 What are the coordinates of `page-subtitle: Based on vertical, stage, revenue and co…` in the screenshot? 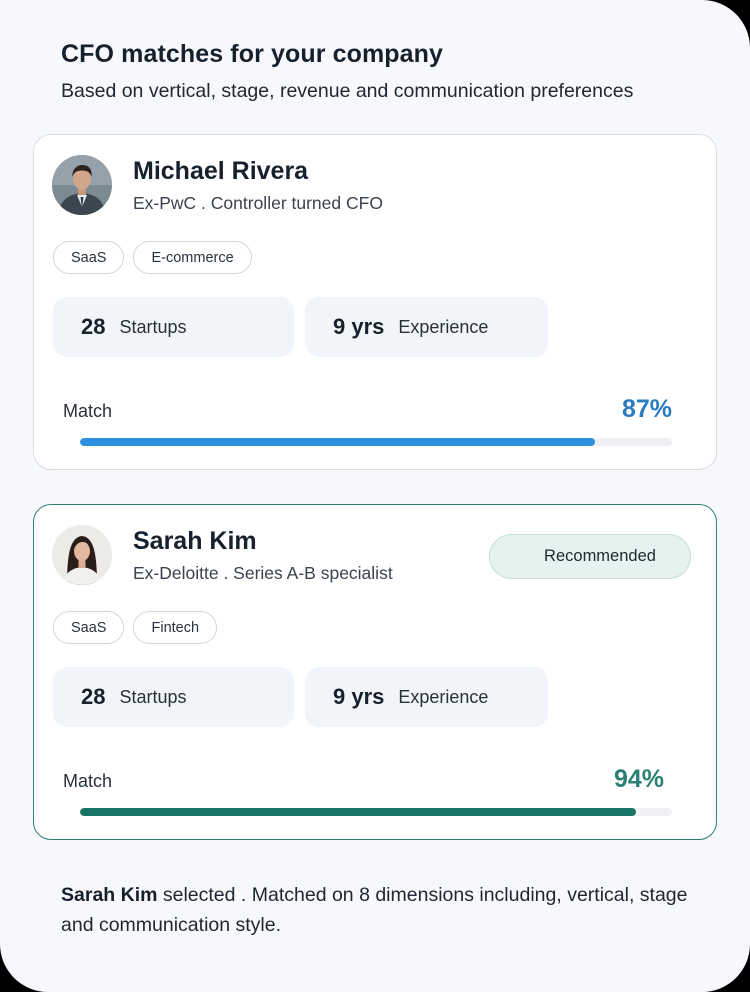 It's located at (347, 91).